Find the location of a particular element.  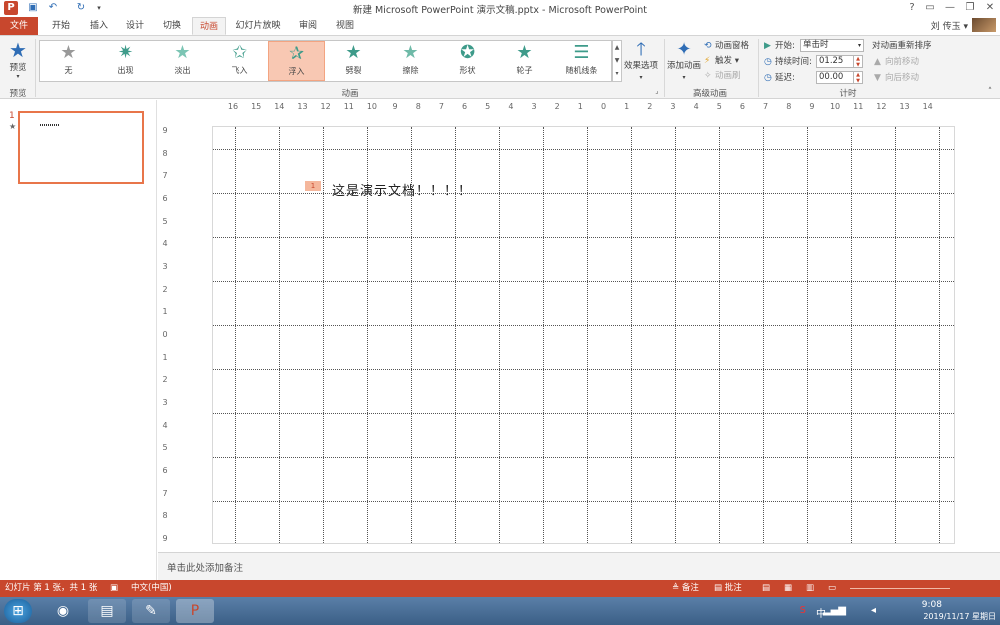

restore-button: ❐ is located at coordinates (970, 8).